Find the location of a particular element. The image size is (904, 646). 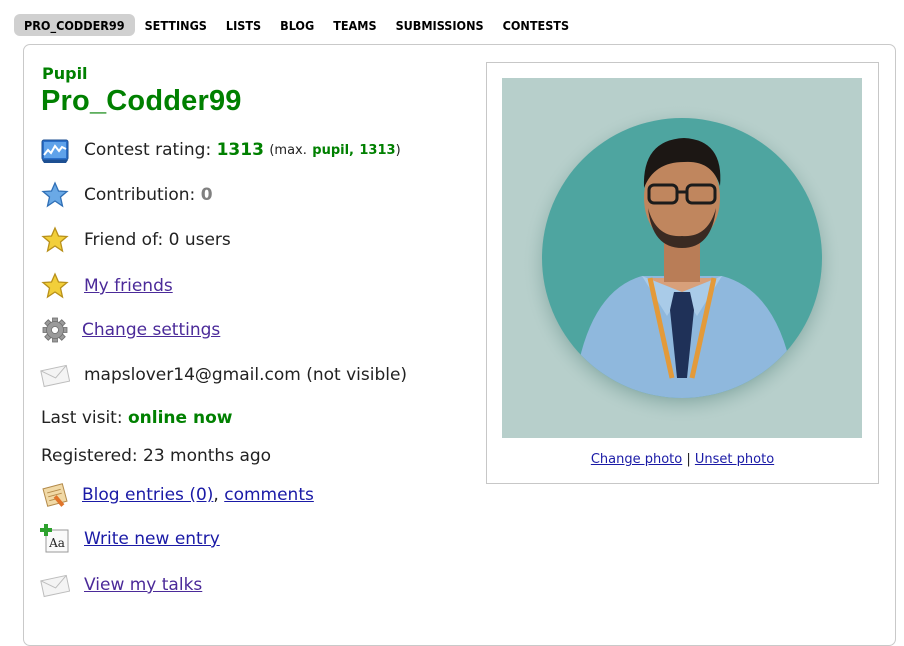

rating-label: Contest rating: is located at coordinates (148, 150).